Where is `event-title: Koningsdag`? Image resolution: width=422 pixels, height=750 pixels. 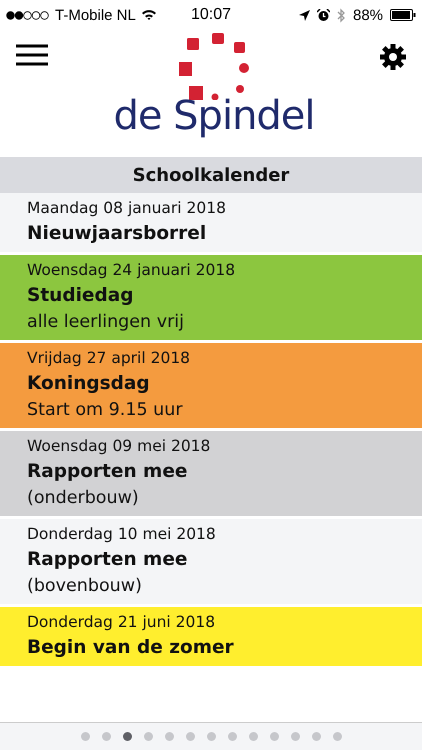
event-title: Koningsdag is located at coordinates (89, 383).